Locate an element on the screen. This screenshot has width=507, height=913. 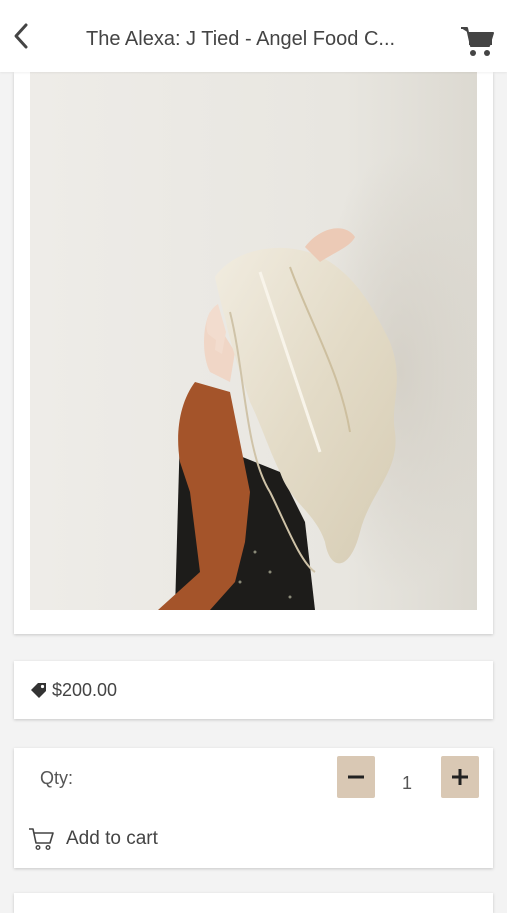
chevron-left-icon is located at coordinates (21, 36).